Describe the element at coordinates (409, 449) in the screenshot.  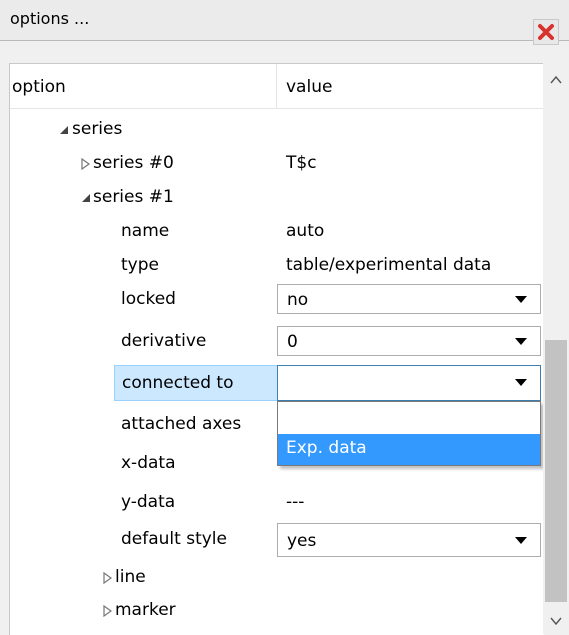
I see `dropdown-option-highlighted: Exp. data` at that location.